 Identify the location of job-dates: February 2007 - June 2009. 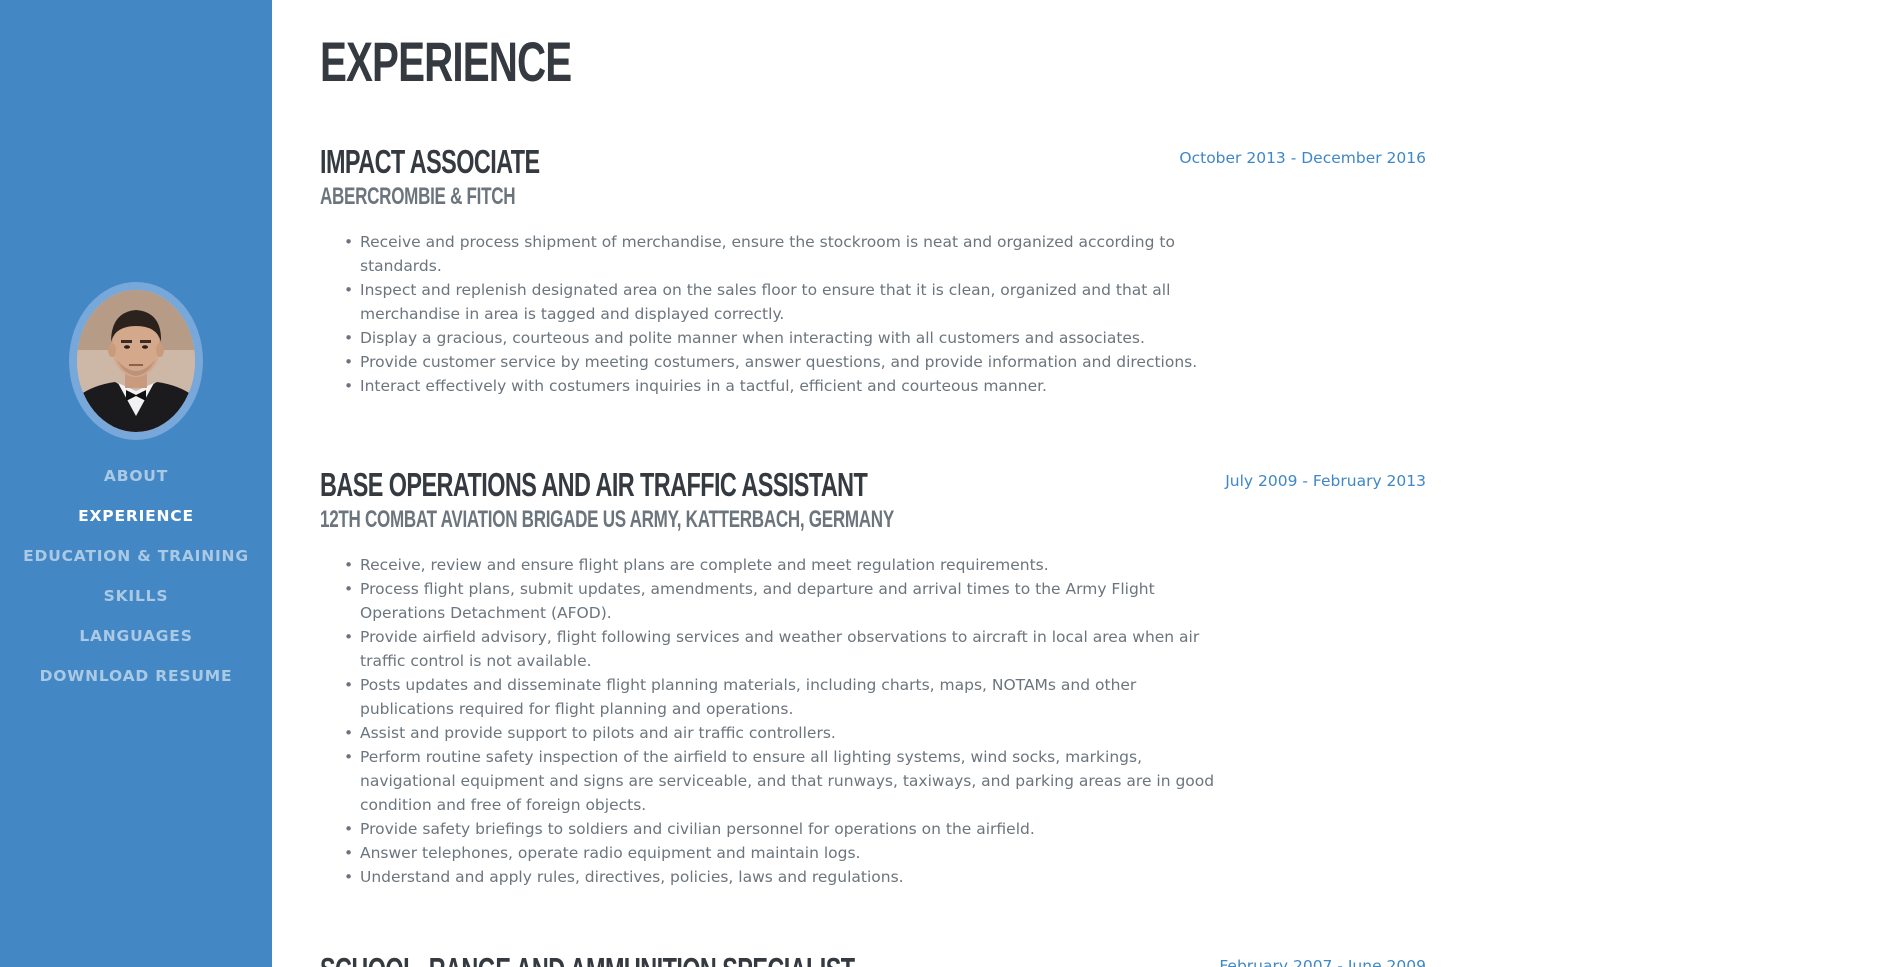
(1322, 962).